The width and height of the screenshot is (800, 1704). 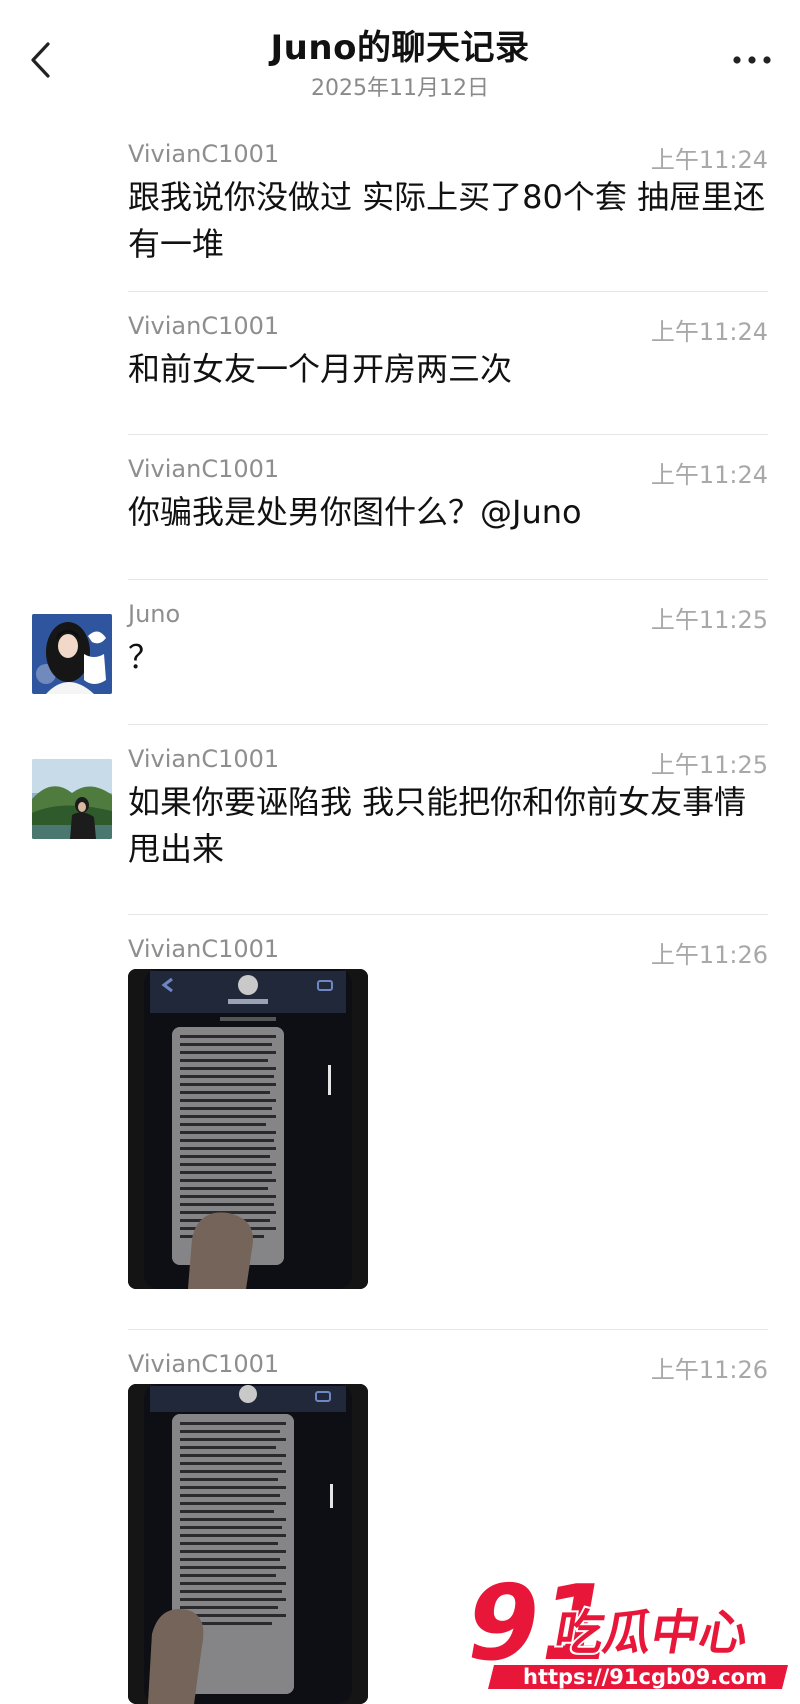 What do you see at coordinates (400, 88) in the screenshot?
I see `record-date: 2025年11月12日` at bounding box center [400, 88].